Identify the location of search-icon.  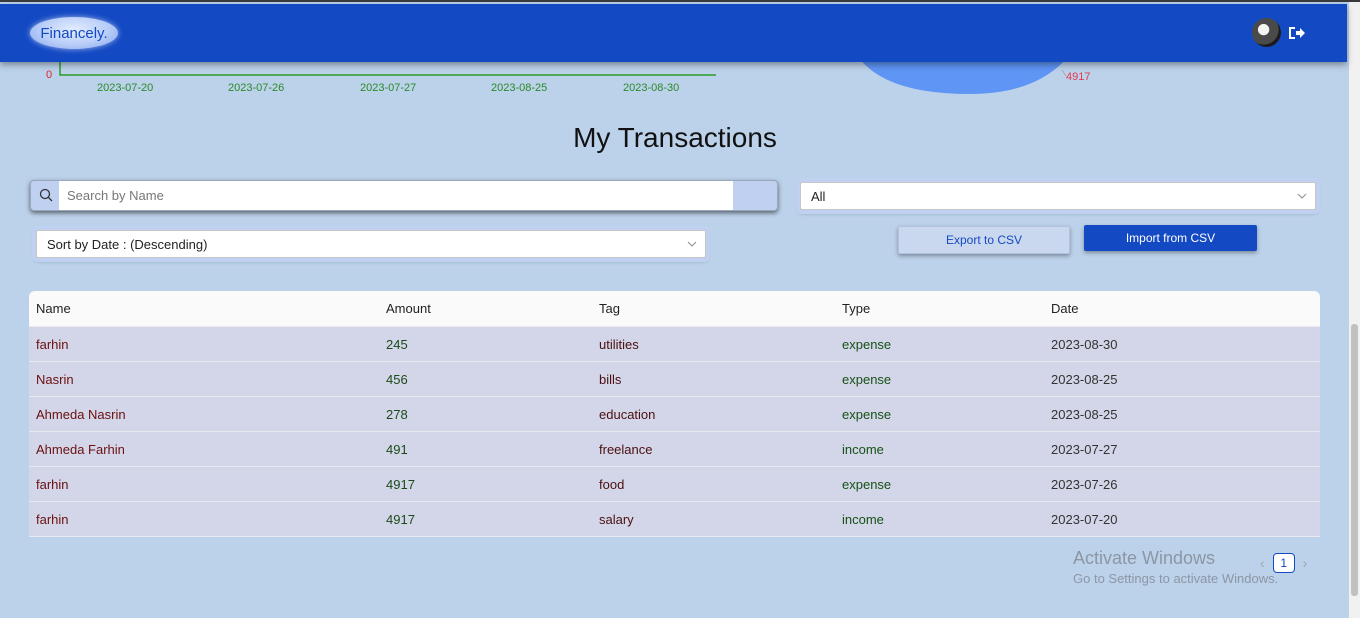
(46, 195).